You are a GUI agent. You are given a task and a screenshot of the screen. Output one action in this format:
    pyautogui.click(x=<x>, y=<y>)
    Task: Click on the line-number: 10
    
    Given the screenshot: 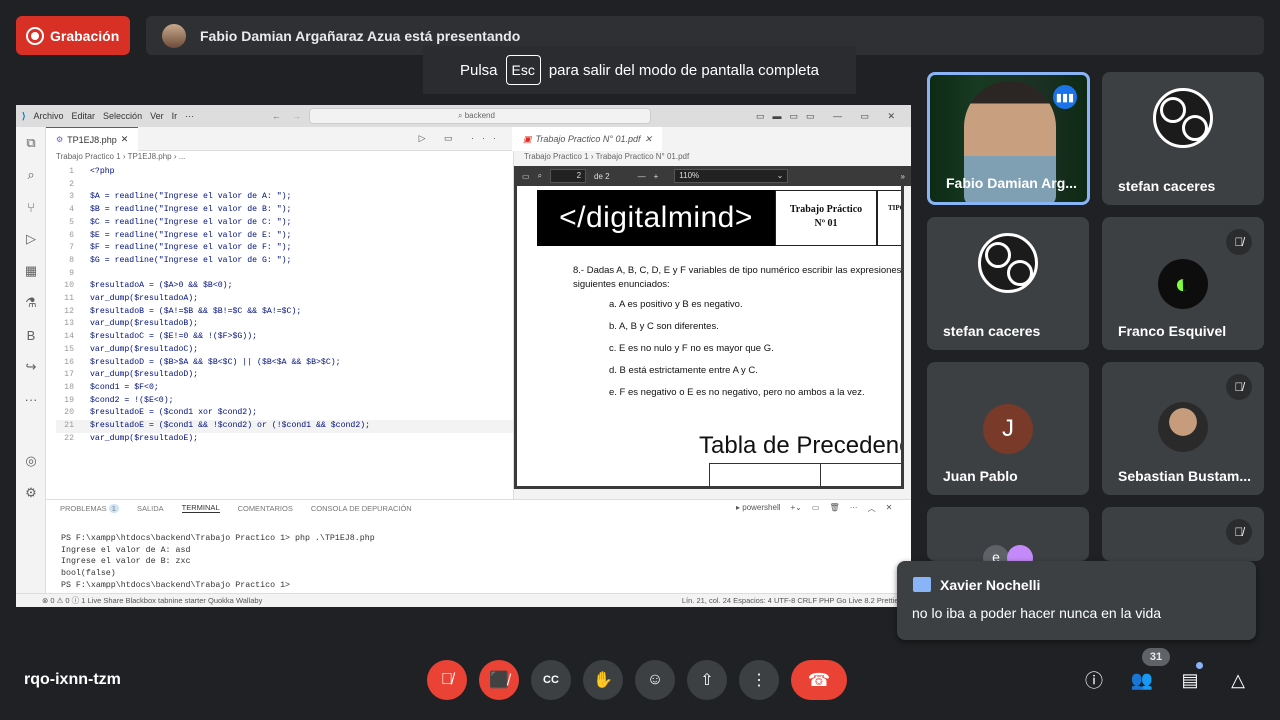 What is the action you would take?
    pyautogui.click(x=69, y=286)
    